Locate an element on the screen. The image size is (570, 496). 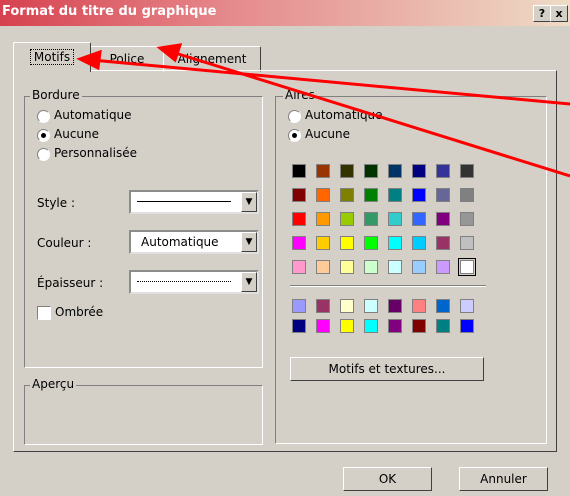
color-palette is located at coordinates (388, 222).